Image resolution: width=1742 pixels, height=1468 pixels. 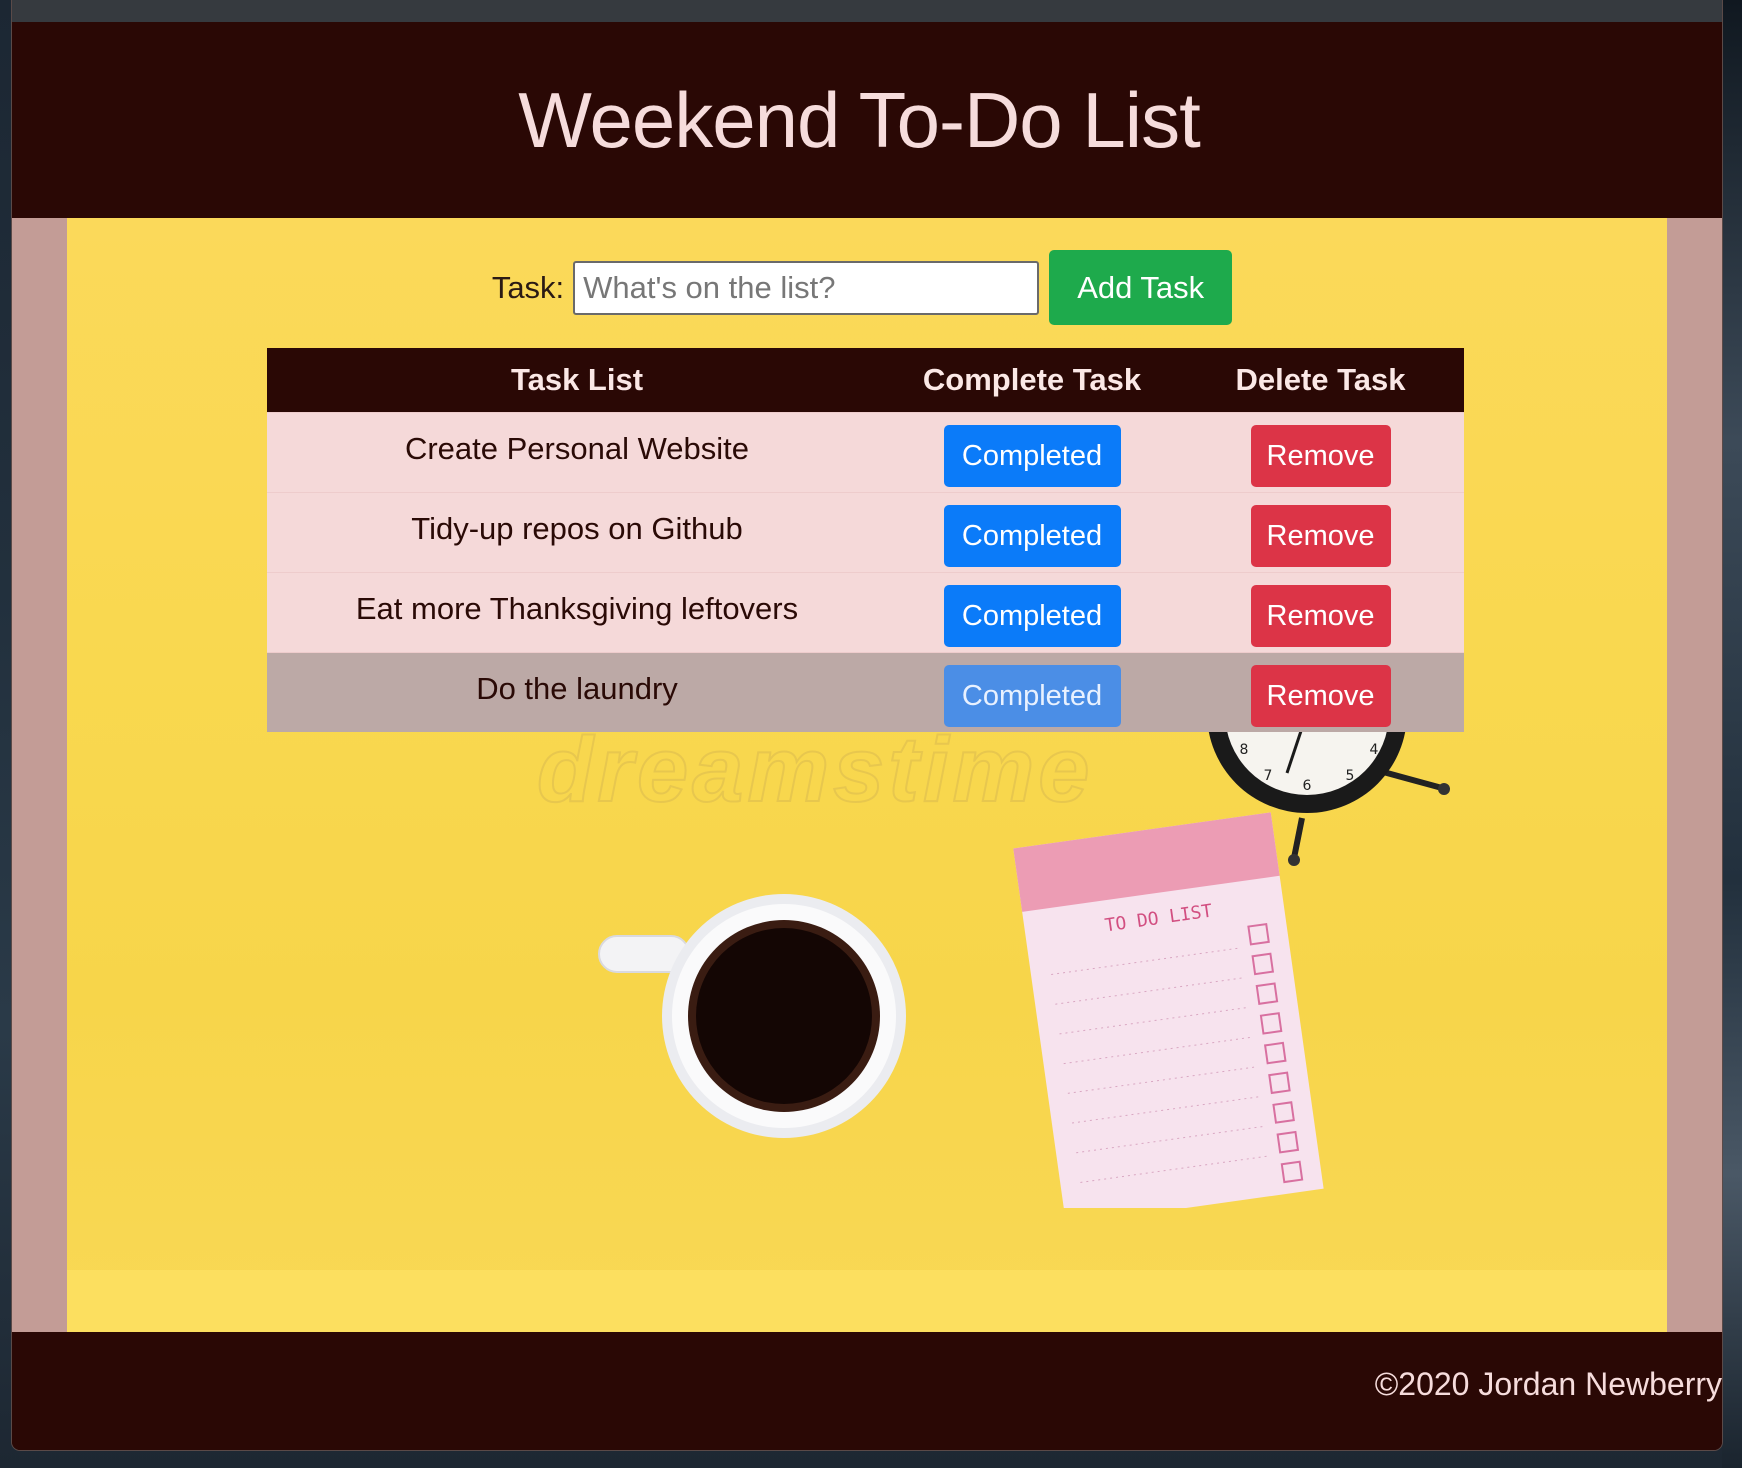 I want to click on column-header-task-list: Task List, so click(x=577, y=379).